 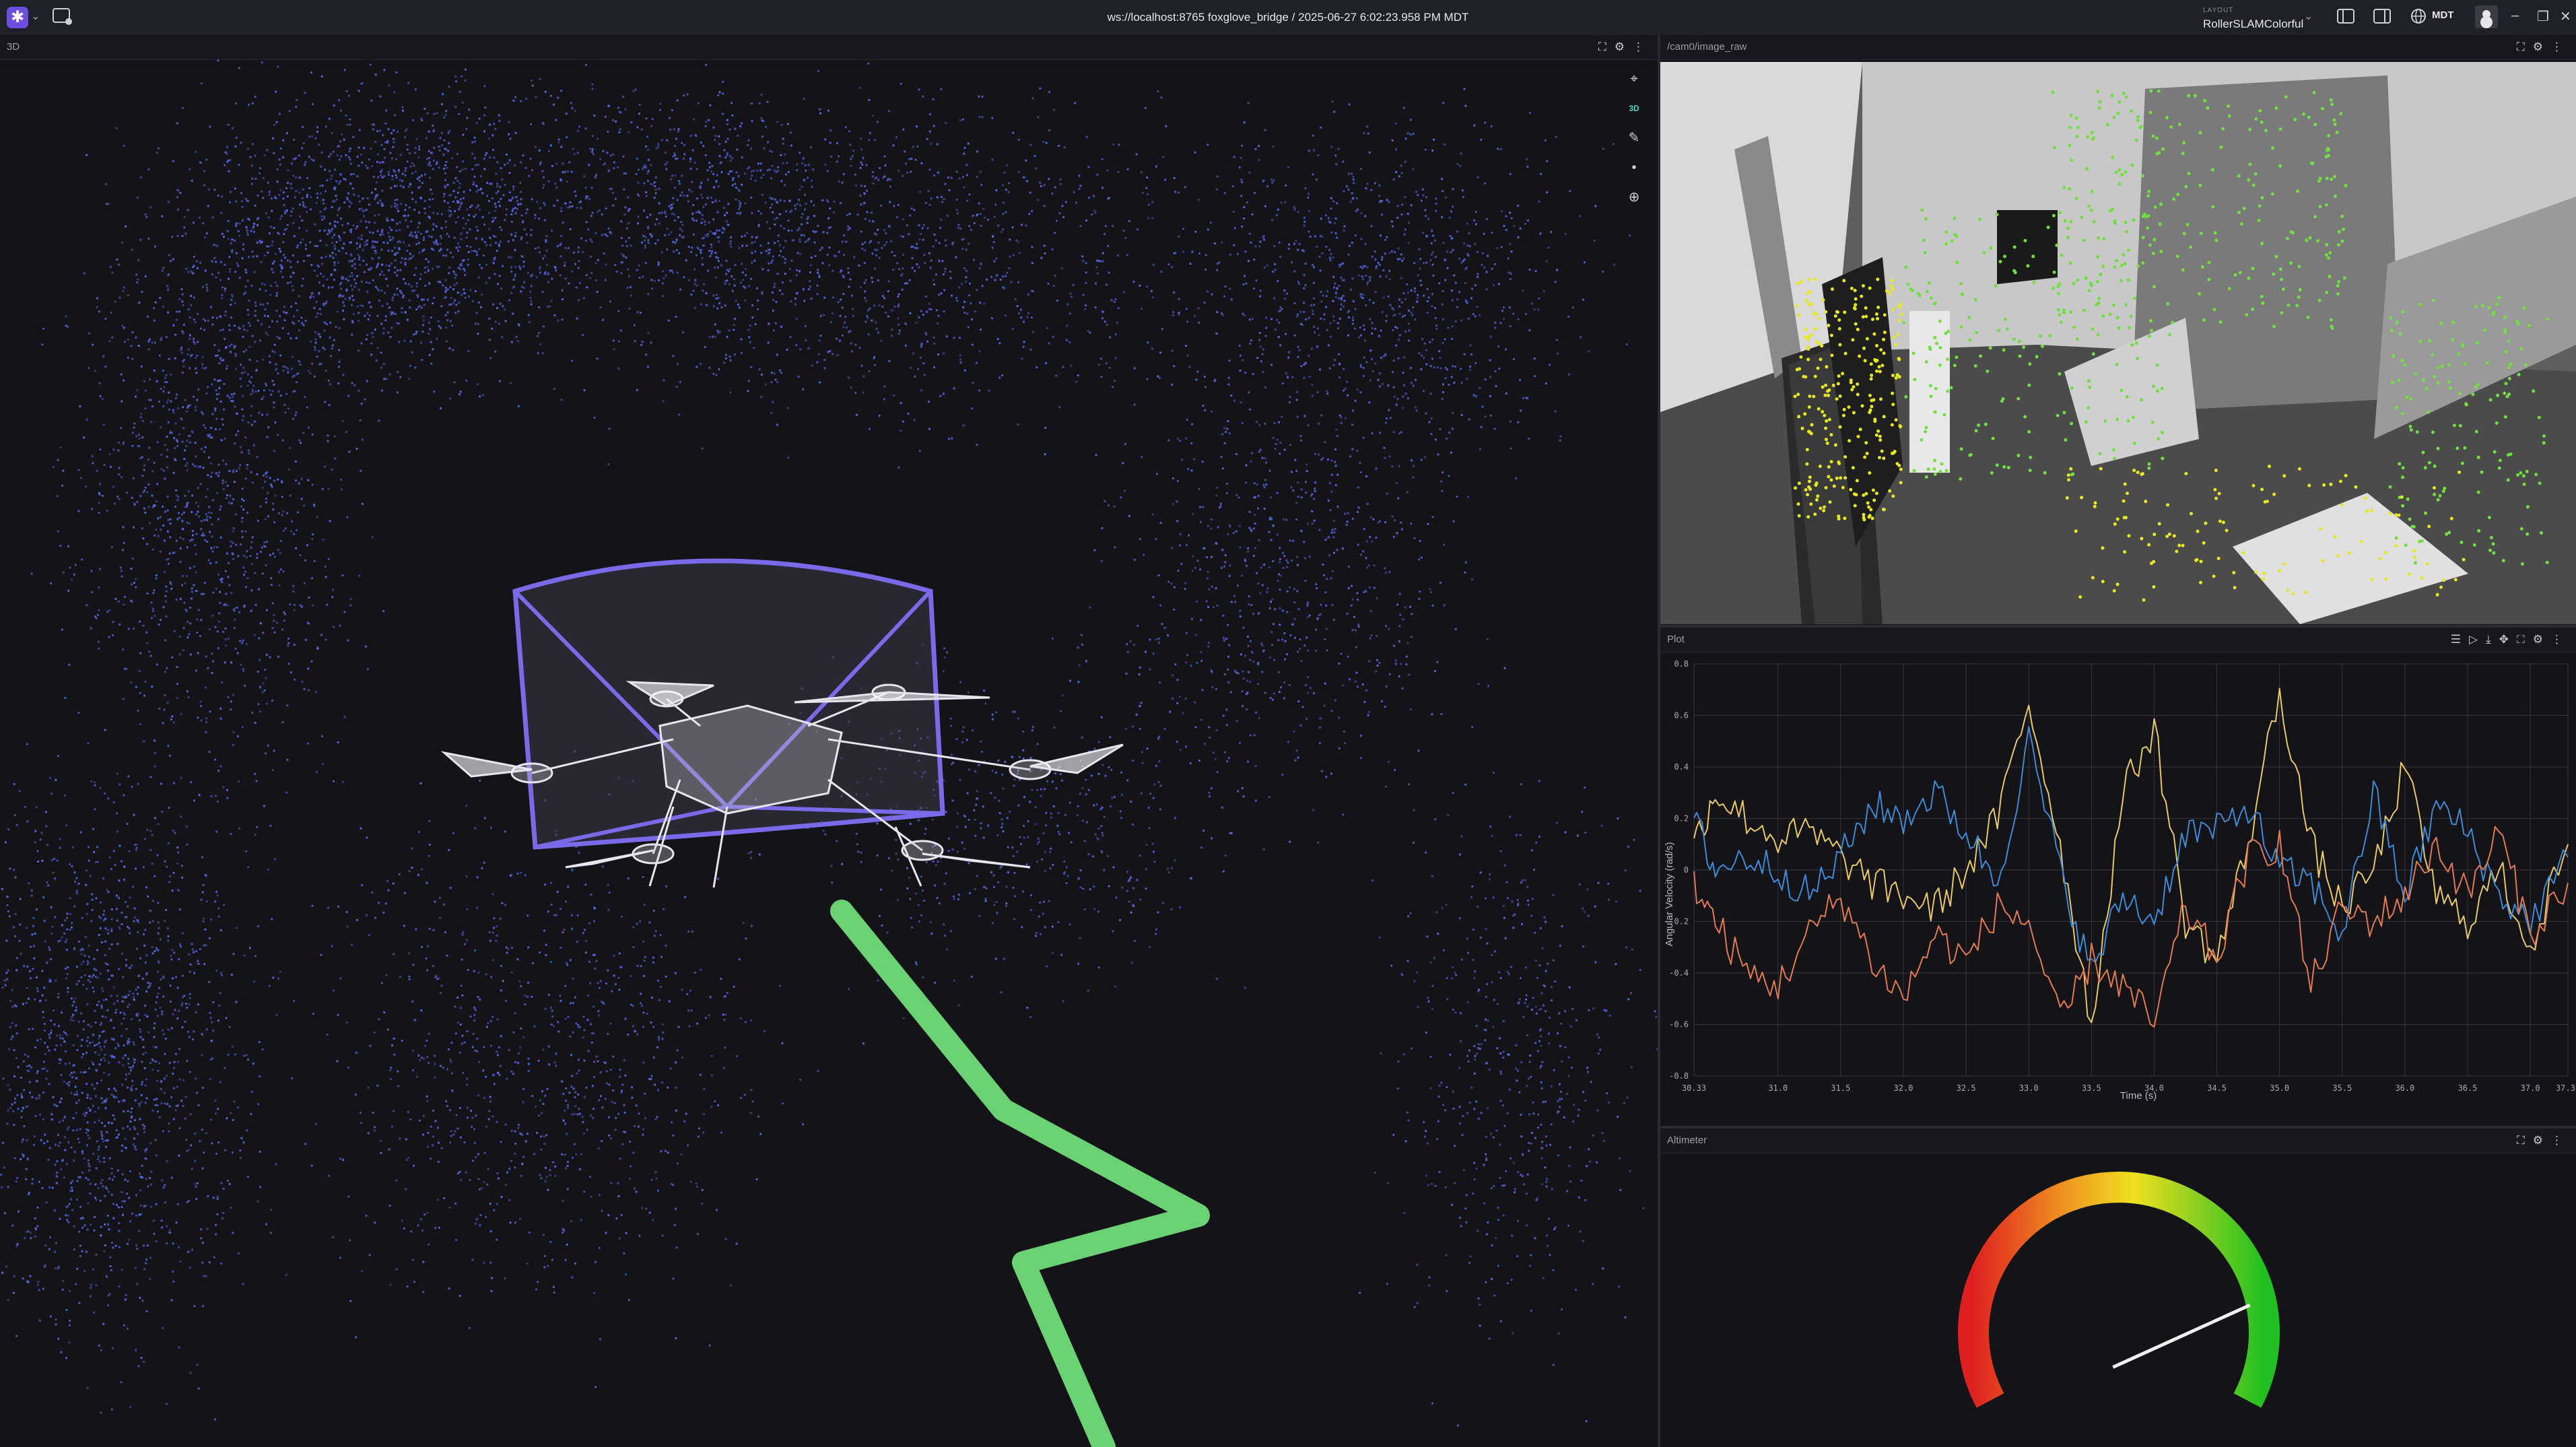 I want to click on fullscreen-icon: ⛶, so click(x=1606, y=46).